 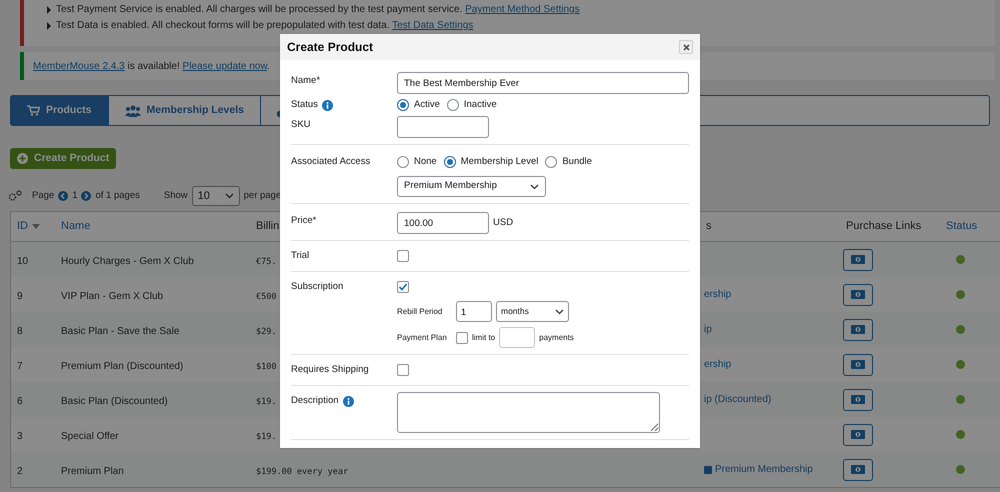 I want to click on field-label: Price*, so click(x=303, y=221).